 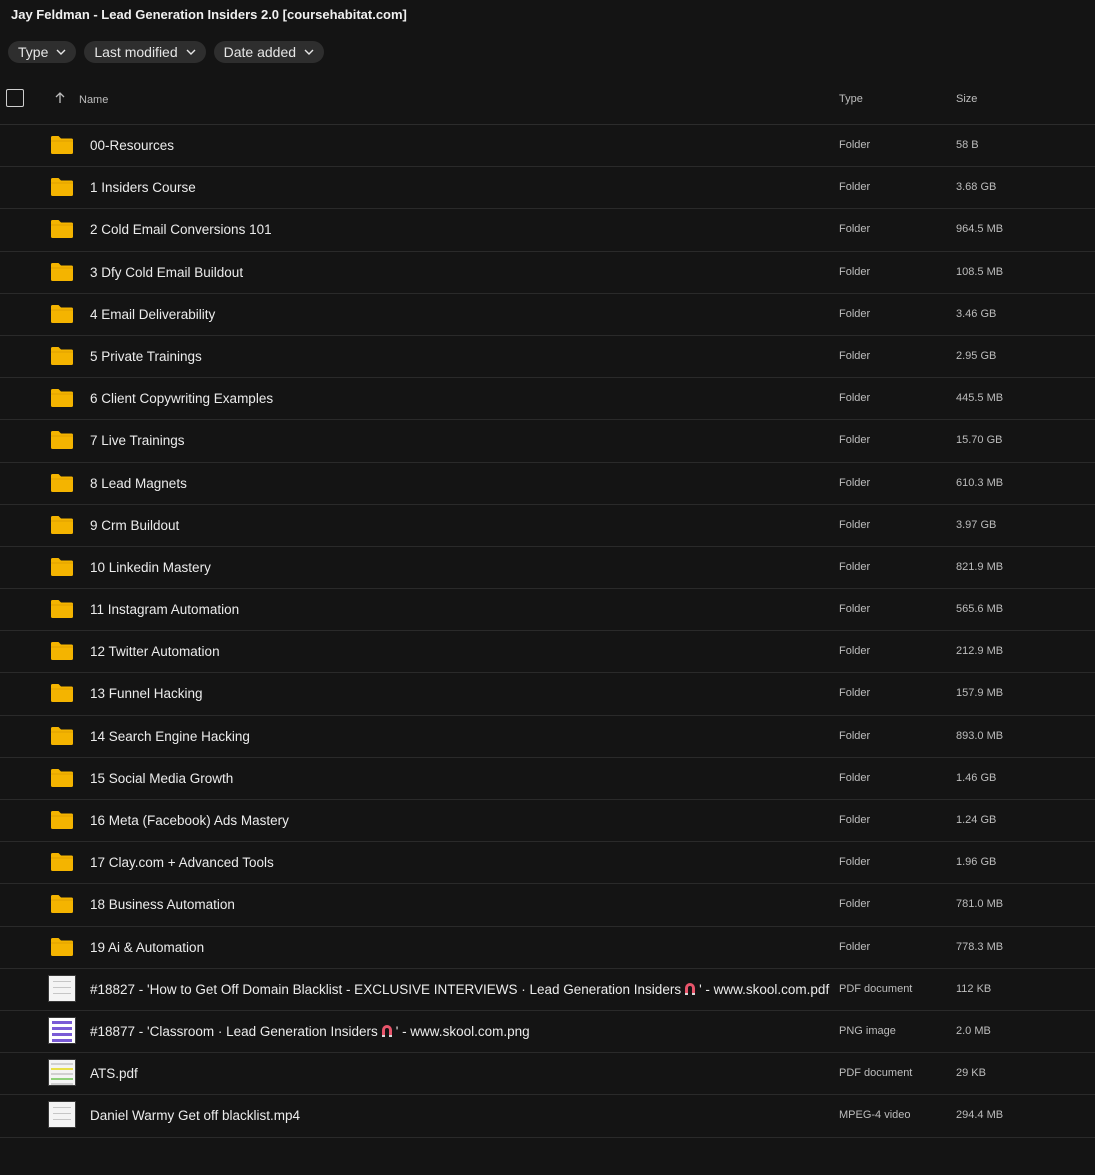 What do you see at coordinates (547, 652) in the screenshot?
I see `table-row: 12 Twitter Automation Folder 212.9 MB` at bounding box center [547, 652].